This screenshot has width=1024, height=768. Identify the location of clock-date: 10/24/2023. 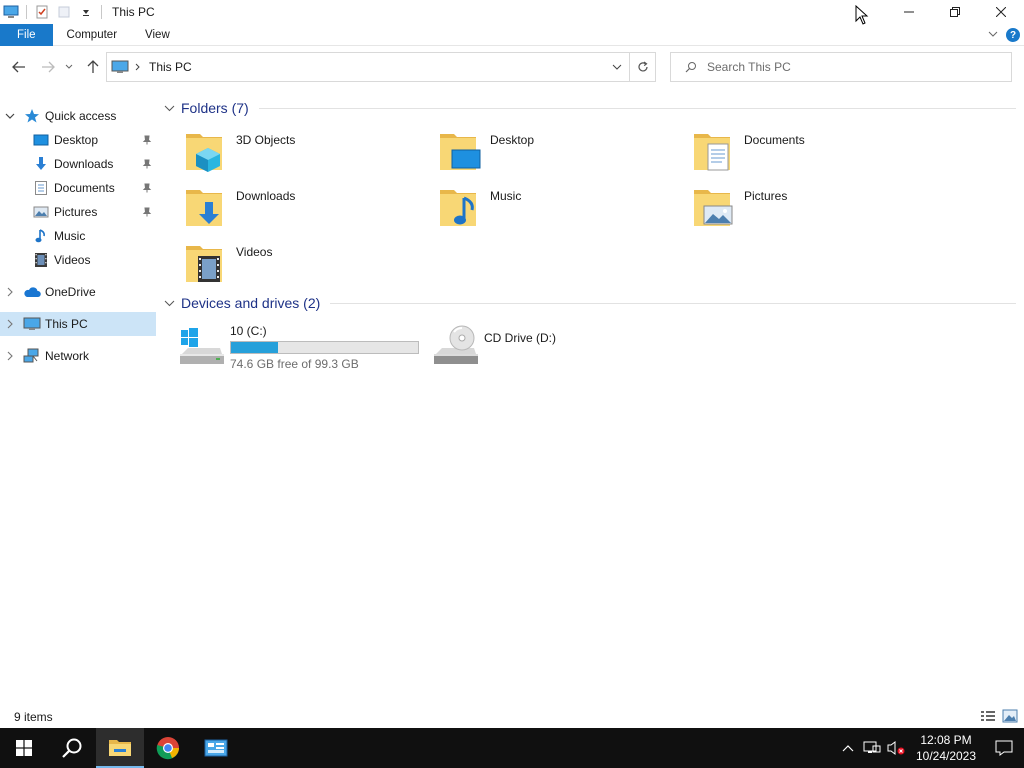
(946, 756).